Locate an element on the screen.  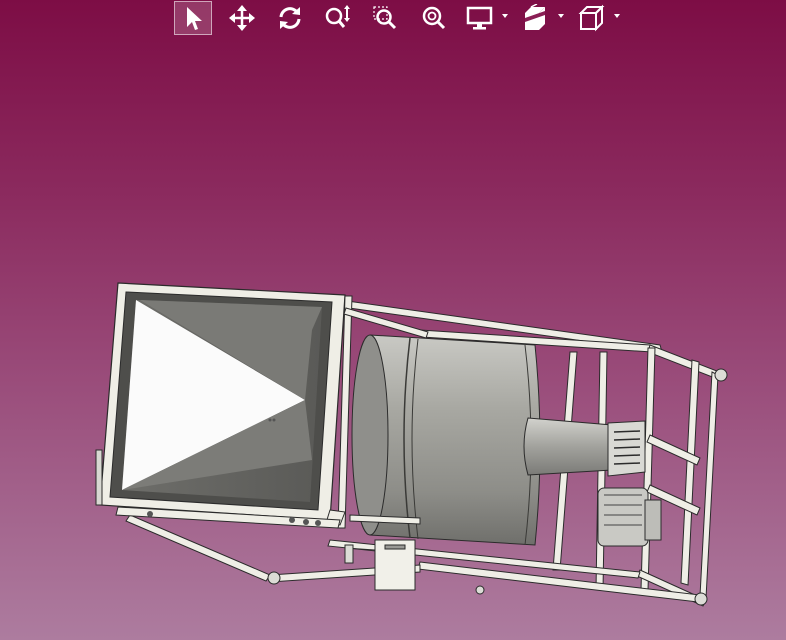
zoom-button is located at coordinates (338, 18).